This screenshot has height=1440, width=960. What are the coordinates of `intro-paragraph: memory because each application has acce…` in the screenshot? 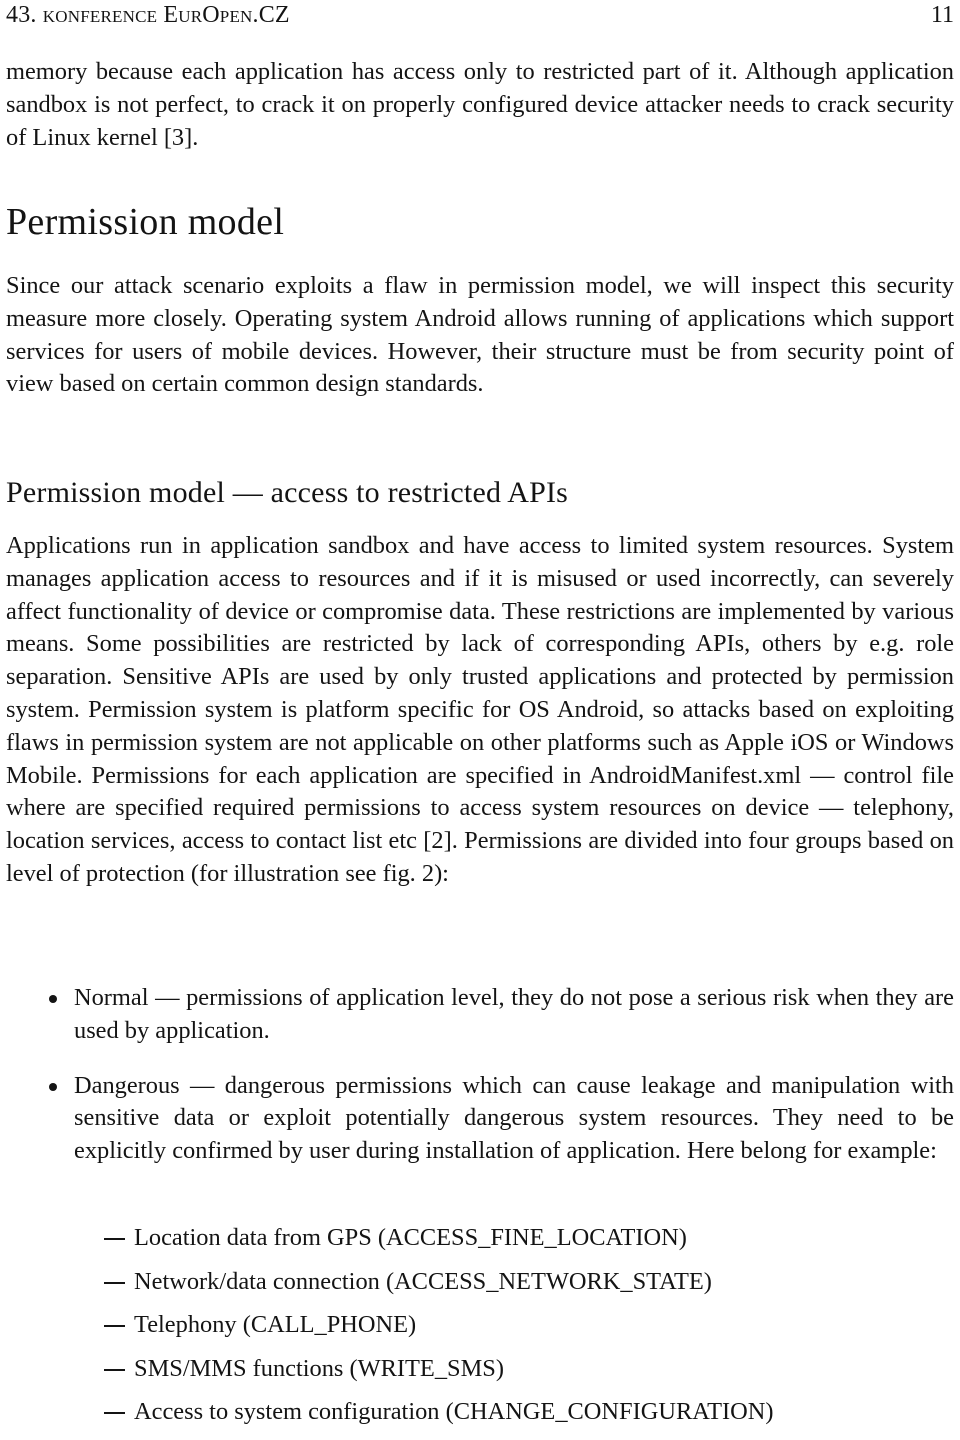 It's located at (480, 104).